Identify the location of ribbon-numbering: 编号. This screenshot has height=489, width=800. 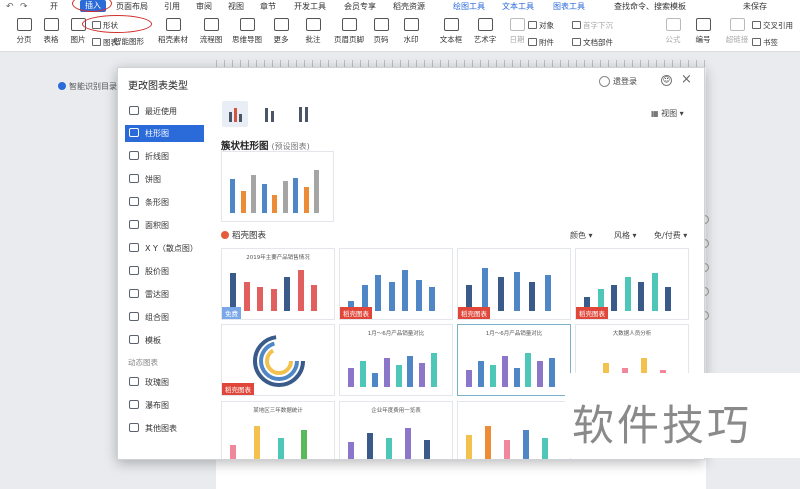
(703, 31).